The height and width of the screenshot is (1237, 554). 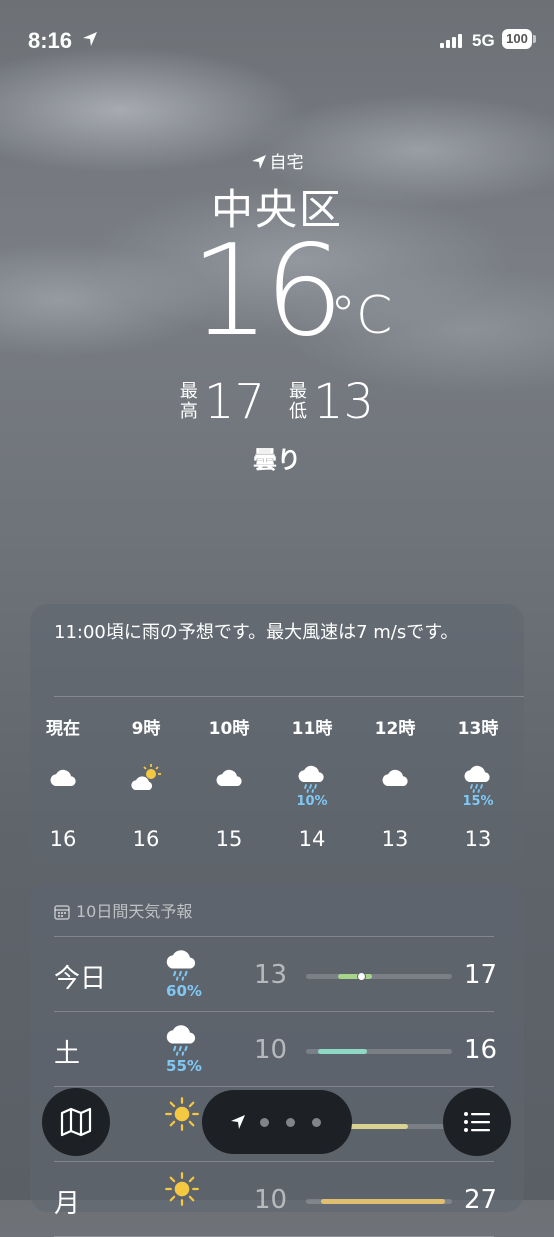 I want to click on low-label-2: 低, so click(x=298, y=411).